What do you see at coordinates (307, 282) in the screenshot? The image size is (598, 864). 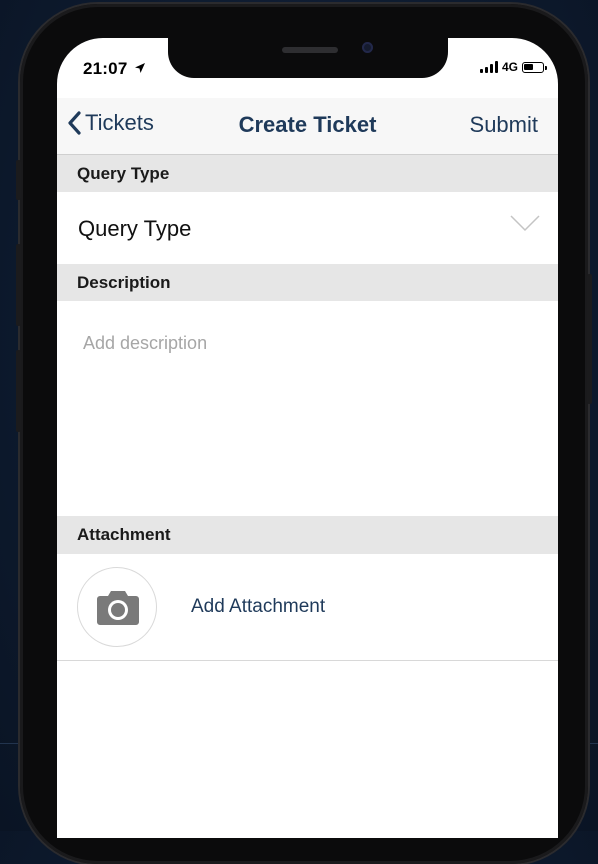 I see `description-header: Description` at bounding box center [307, 282].